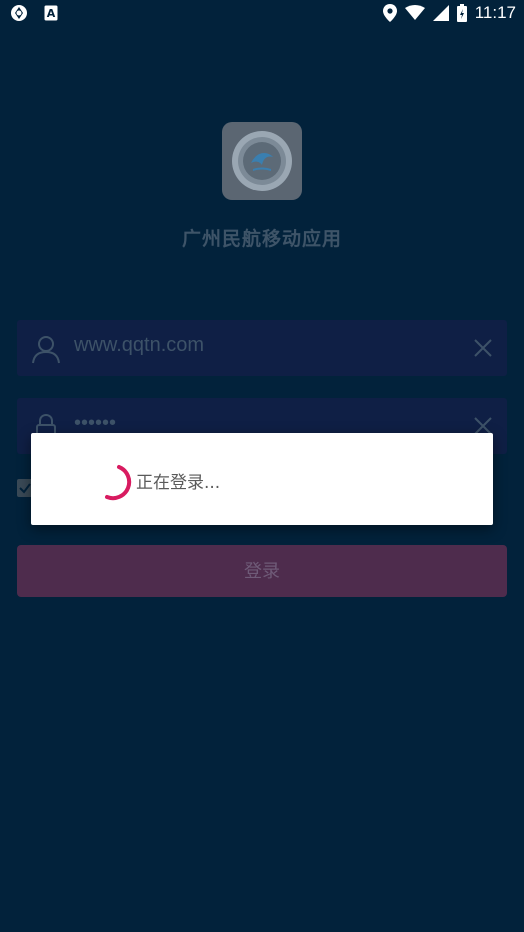  Describe the element at coordinates (46, 350) in the screenshot. I see `user-icon` at that location.